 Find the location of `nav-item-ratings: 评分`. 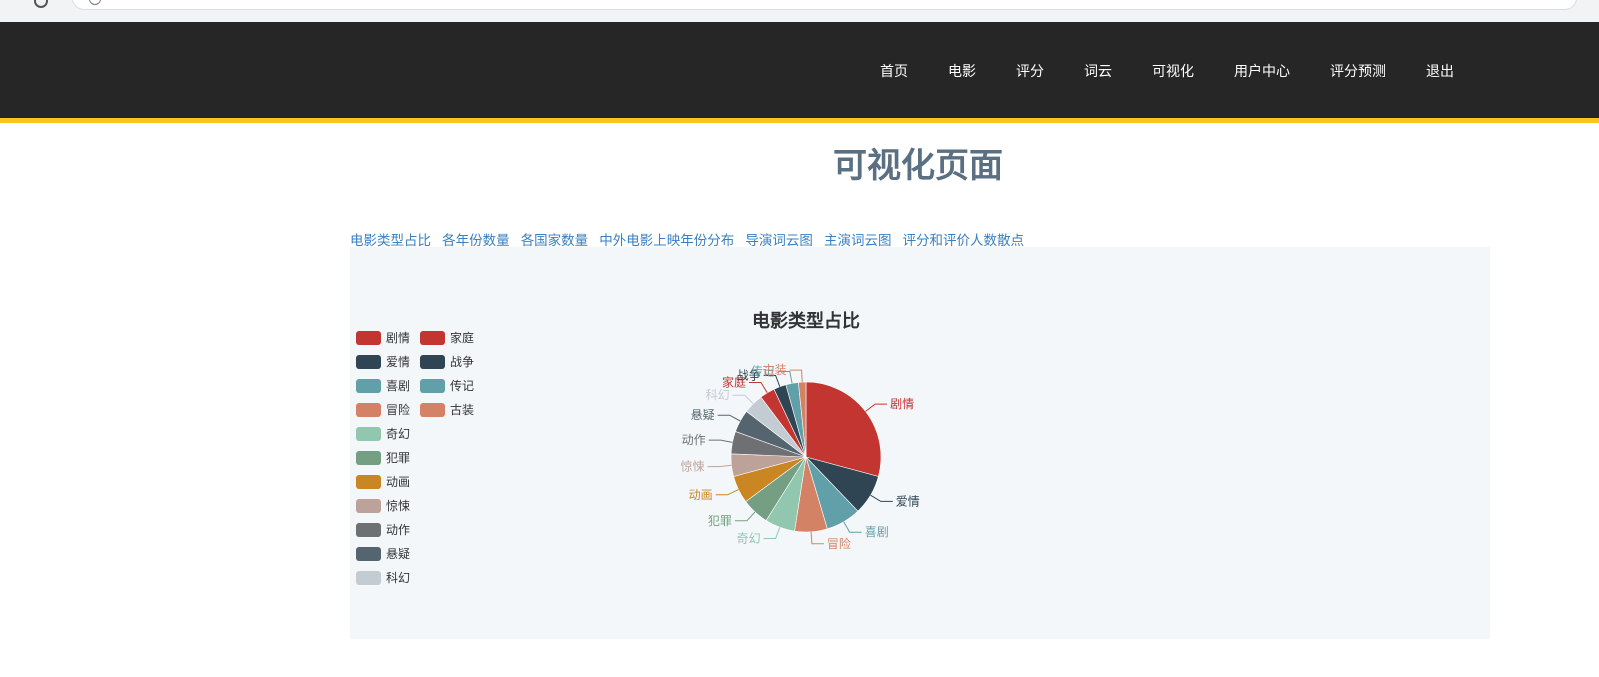

nav-item-ratings: 评分 is located at coordinates (1030, 71).